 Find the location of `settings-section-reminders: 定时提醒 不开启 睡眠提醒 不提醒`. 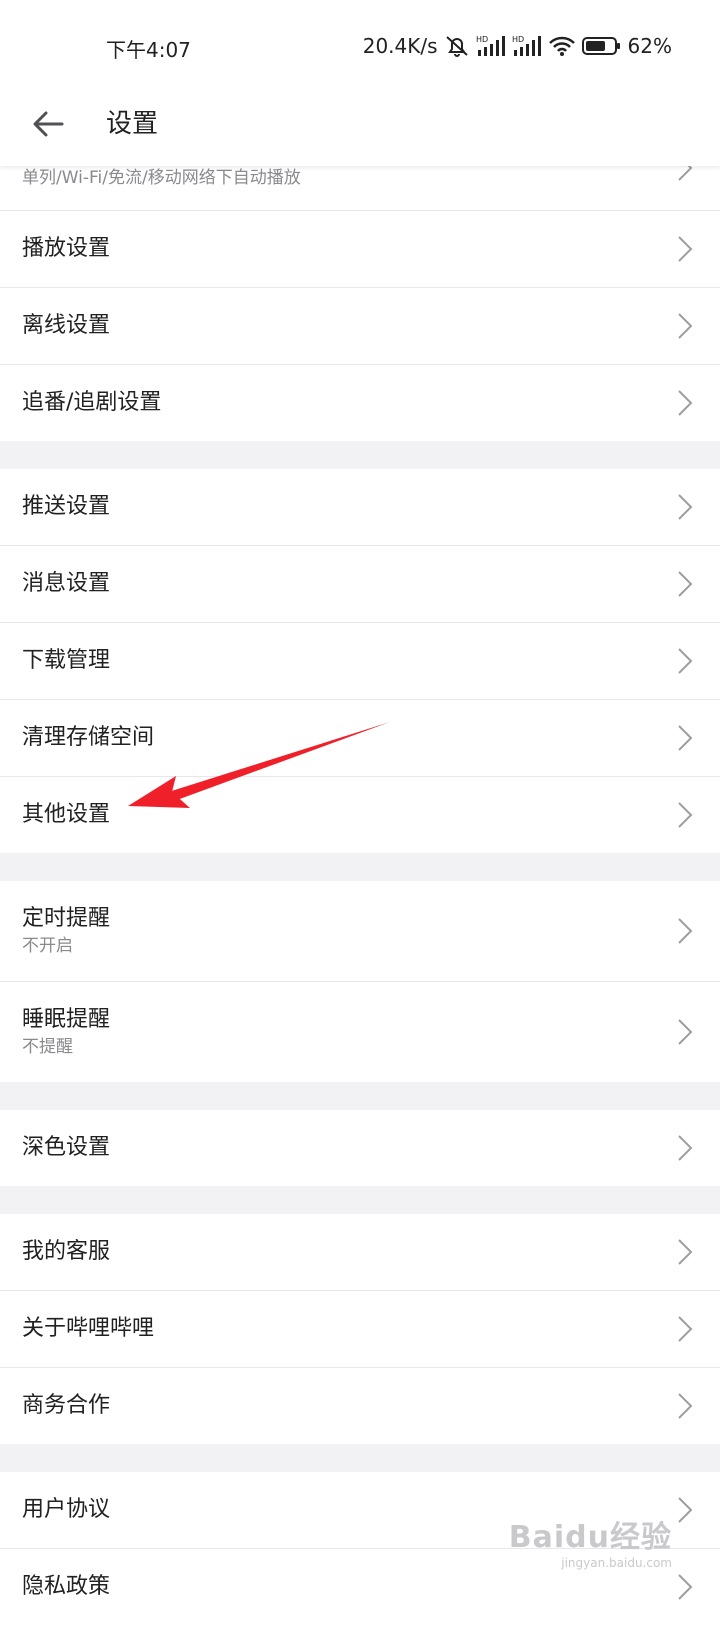

settings-section-reminders: 定时提醒 不开启 睡眠提醒 不提醒 is located at coordinates (360, 981).